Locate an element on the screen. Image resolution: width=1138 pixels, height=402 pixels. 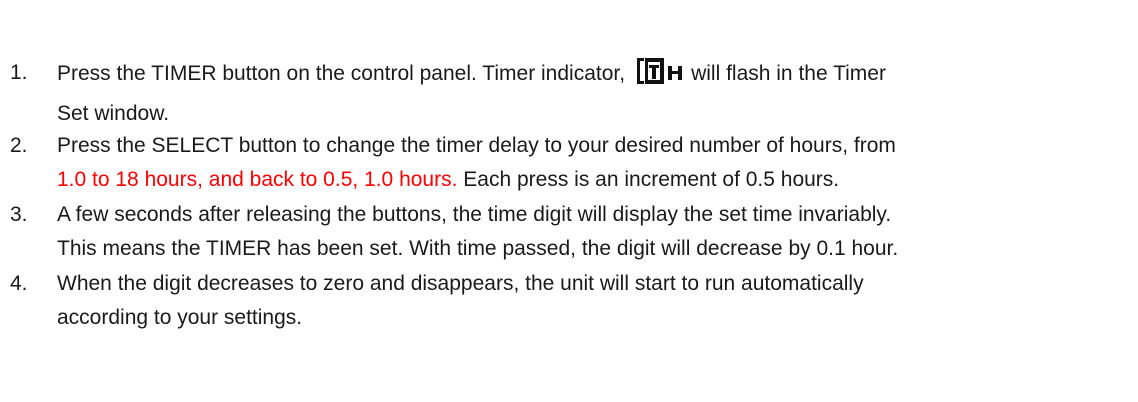
item-number: 3. is located at coordinates (19, 214).